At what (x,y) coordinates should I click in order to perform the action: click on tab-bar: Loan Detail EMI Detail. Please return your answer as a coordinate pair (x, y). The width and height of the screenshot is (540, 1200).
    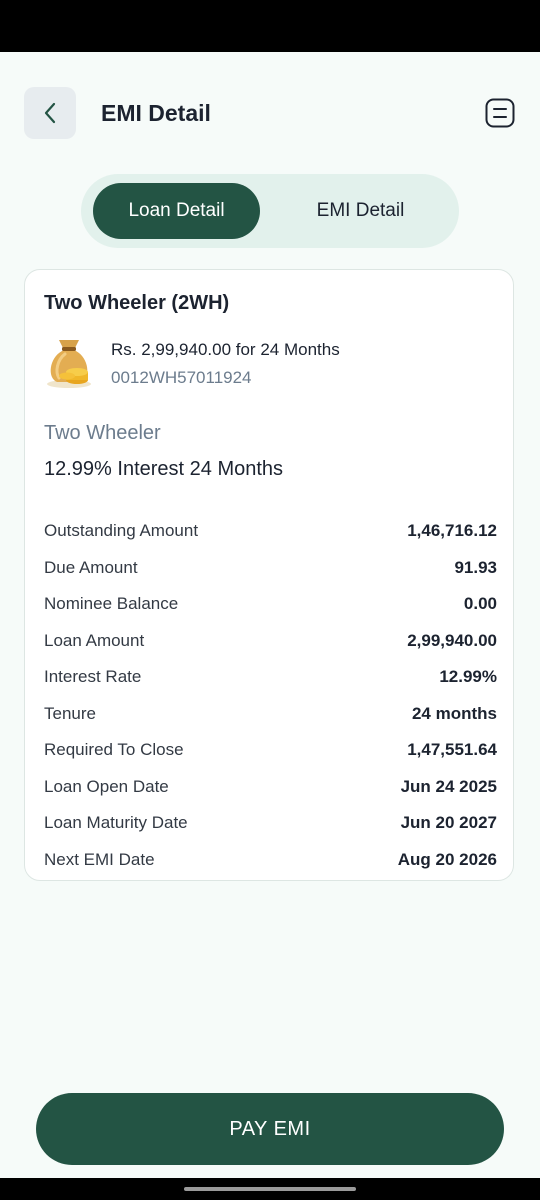
    Looking at the image, I should click on (270, 211).